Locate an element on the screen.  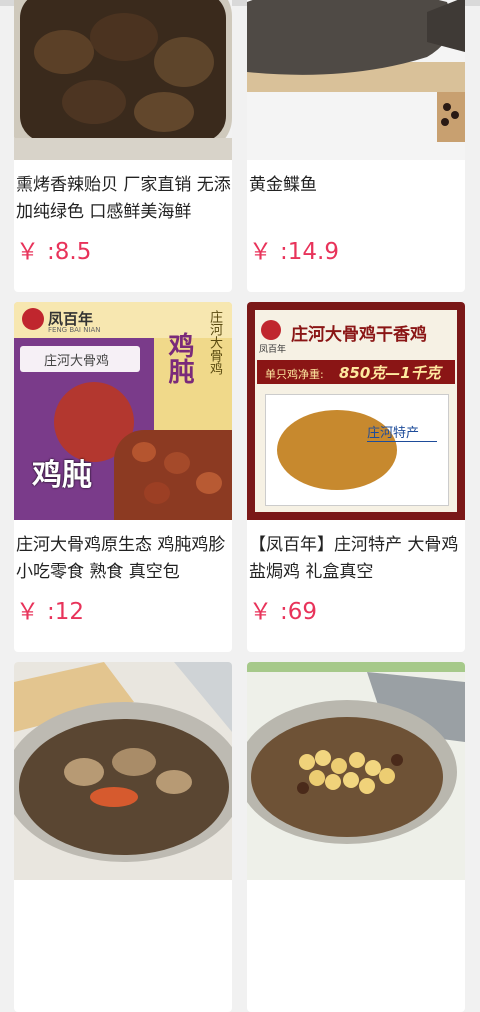
product-price: ￥ :69 is located at coordinates (283, 609).